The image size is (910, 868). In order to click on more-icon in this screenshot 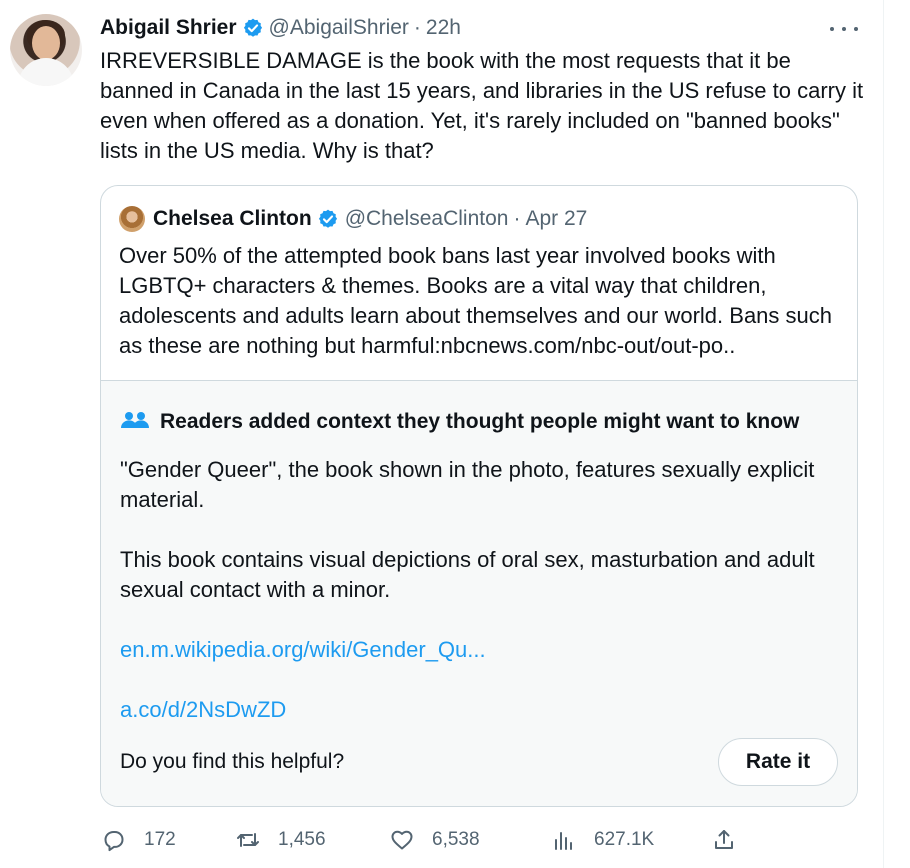, I will do `click(844, 29)`.